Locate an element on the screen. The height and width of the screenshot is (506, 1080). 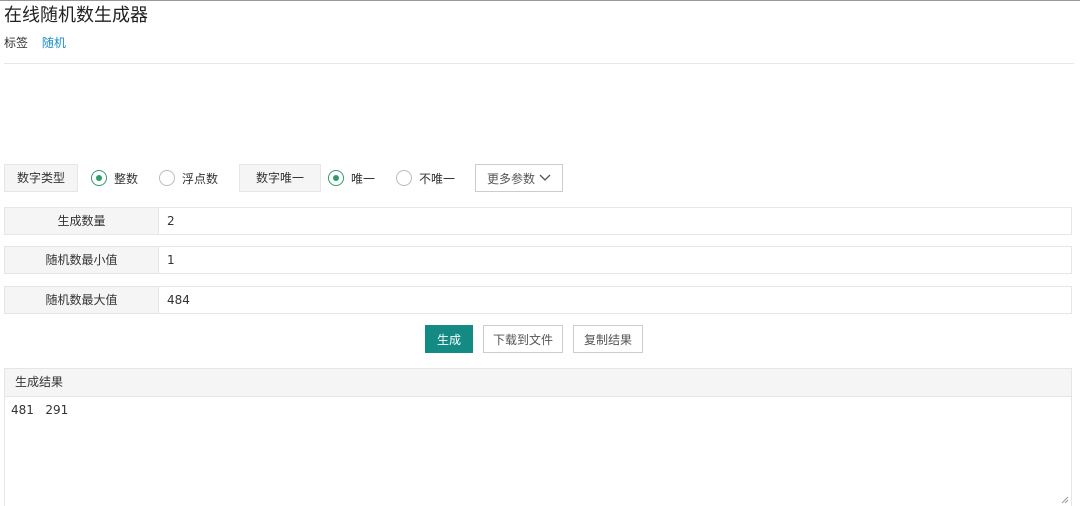
tag-link: 随机 is located at coordinates (54, 43).